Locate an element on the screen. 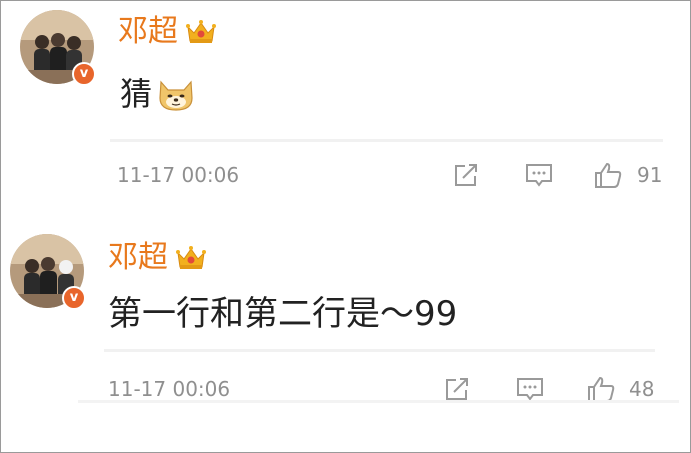 The width and height of the screenshot is (691, 453). comment-meta: 11-17 00:06 48 is located at coordinates (345, 389).